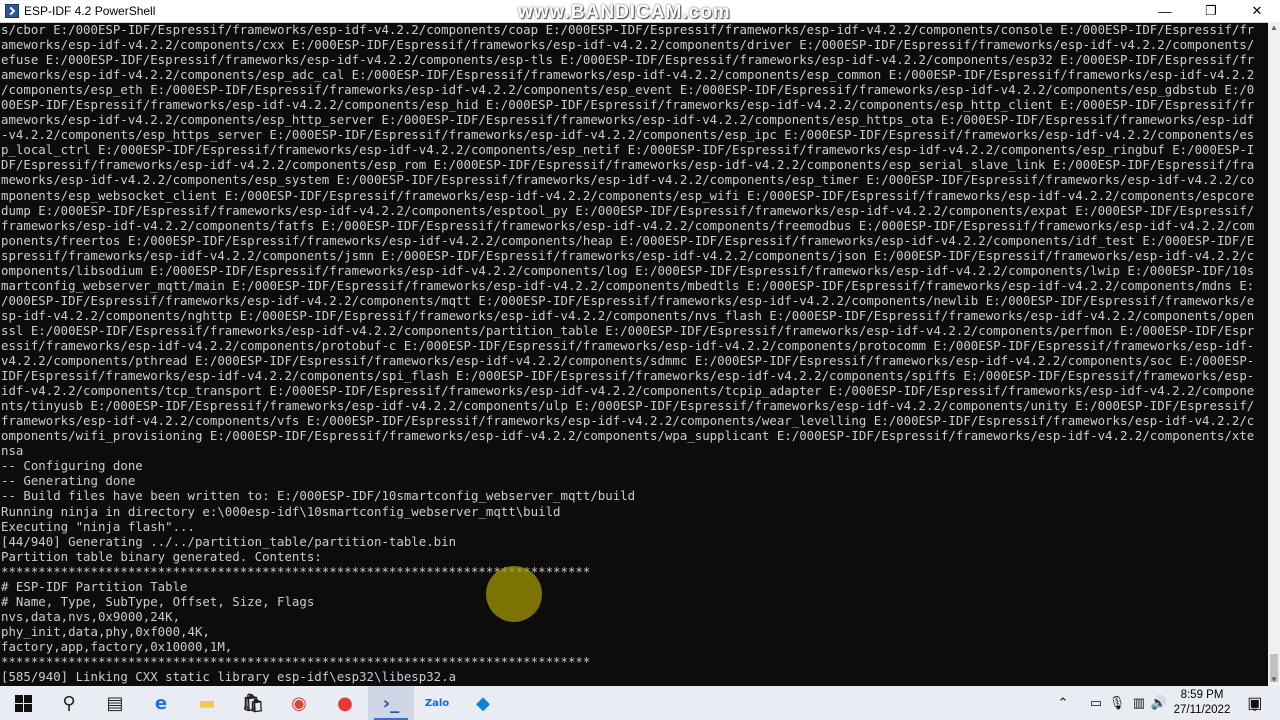 The width and height of the screenshot is (1280, 720). I want to click on close-button: ✕, so click(1257, 11).